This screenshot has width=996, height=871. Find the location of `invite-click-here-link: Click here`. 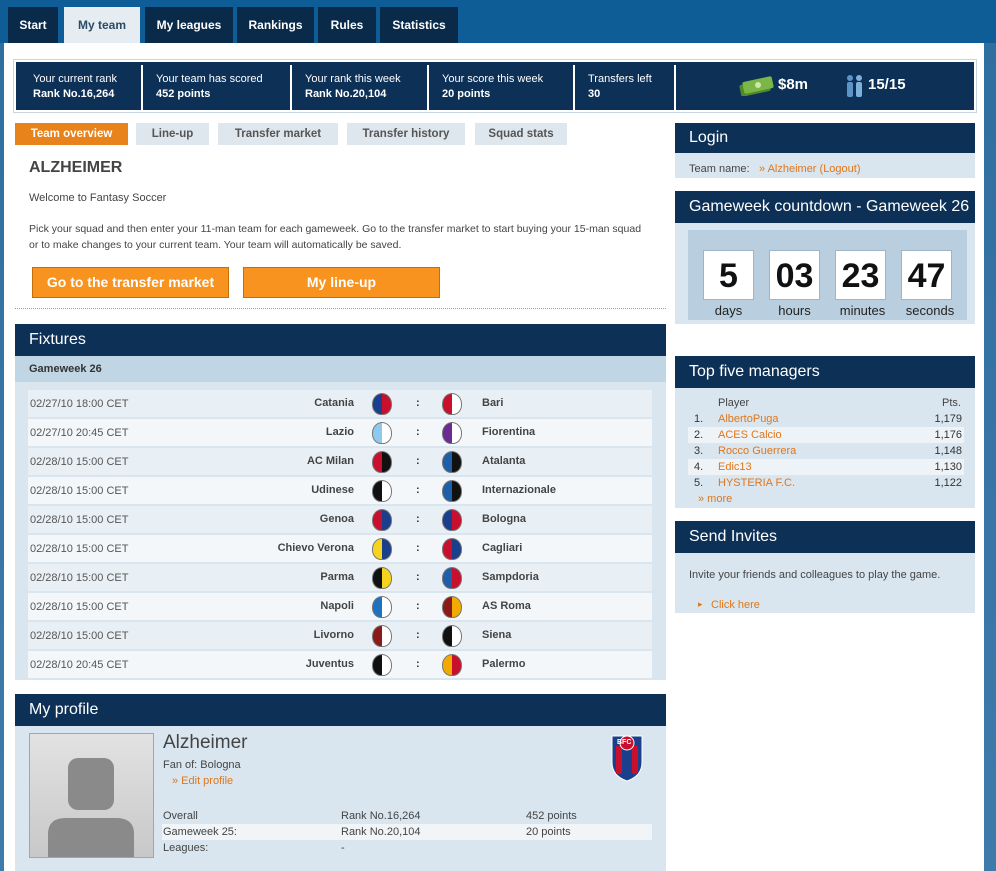

invite-click-here-link: Click here is located at coordinates (735, 605).